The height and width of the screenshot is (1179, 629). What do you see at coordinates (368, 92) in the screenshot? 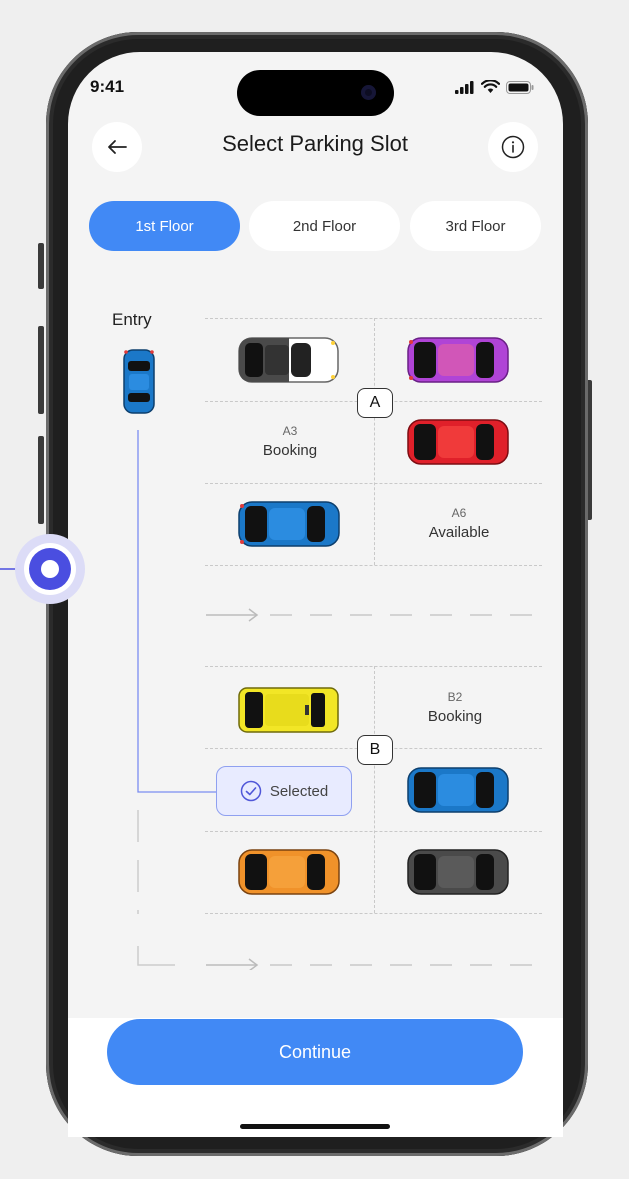
I see `camera-icon` at bounding box center [368, 92].